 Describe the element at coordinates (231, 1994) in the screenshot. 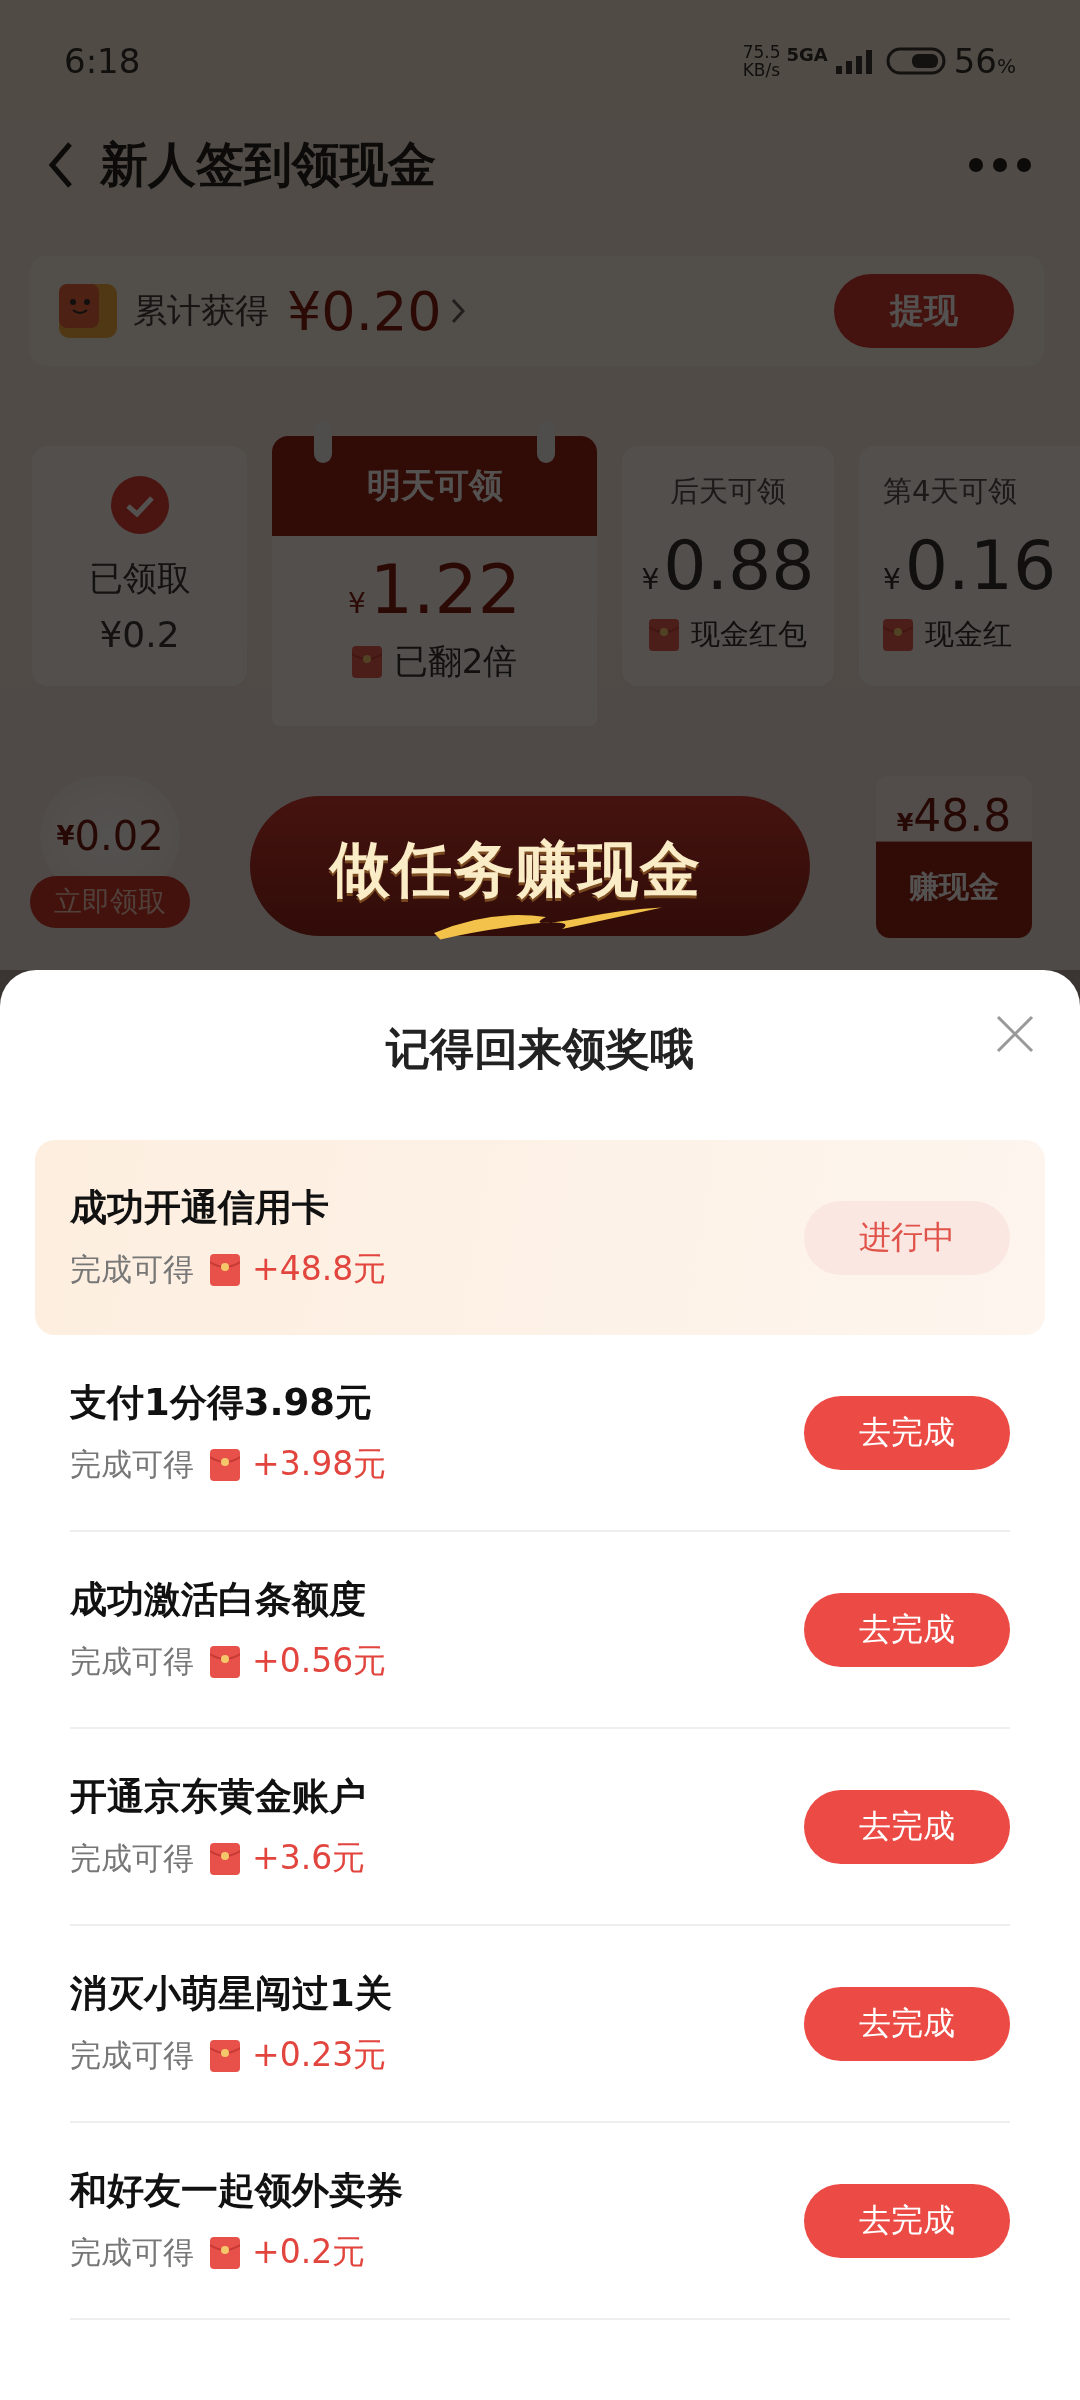

I see `task-title: 消灭小萌星闯过1关` at that location.